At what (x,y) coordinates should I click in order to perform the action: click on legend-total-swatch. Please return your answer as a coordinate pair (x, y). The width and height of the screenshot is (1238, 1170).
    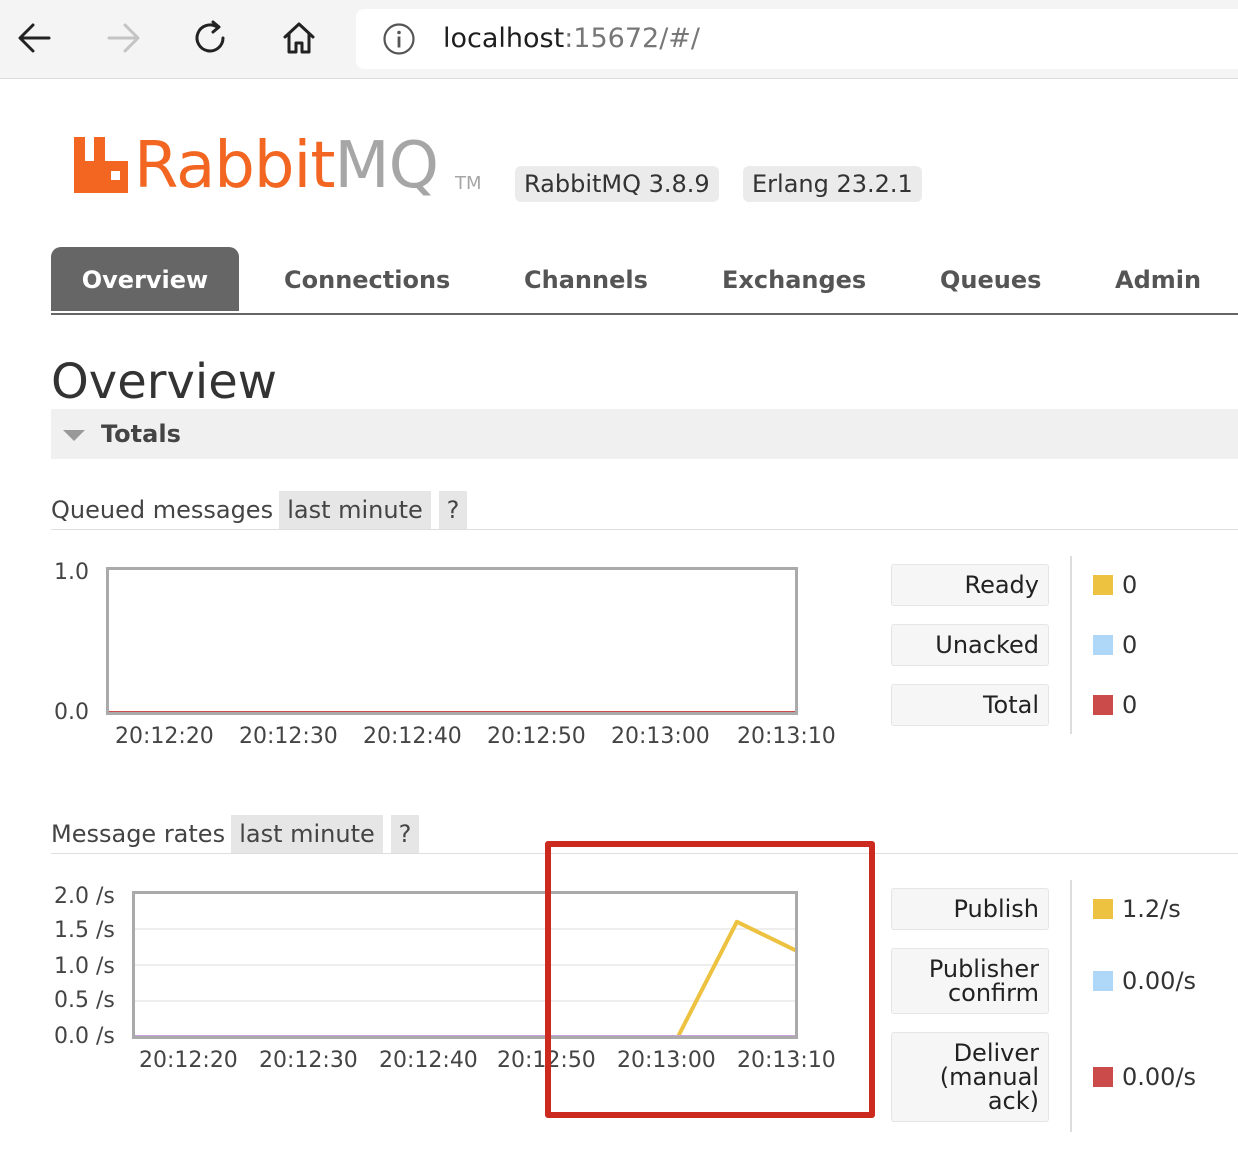
    Looking at the image, I should click on (1103, 705).